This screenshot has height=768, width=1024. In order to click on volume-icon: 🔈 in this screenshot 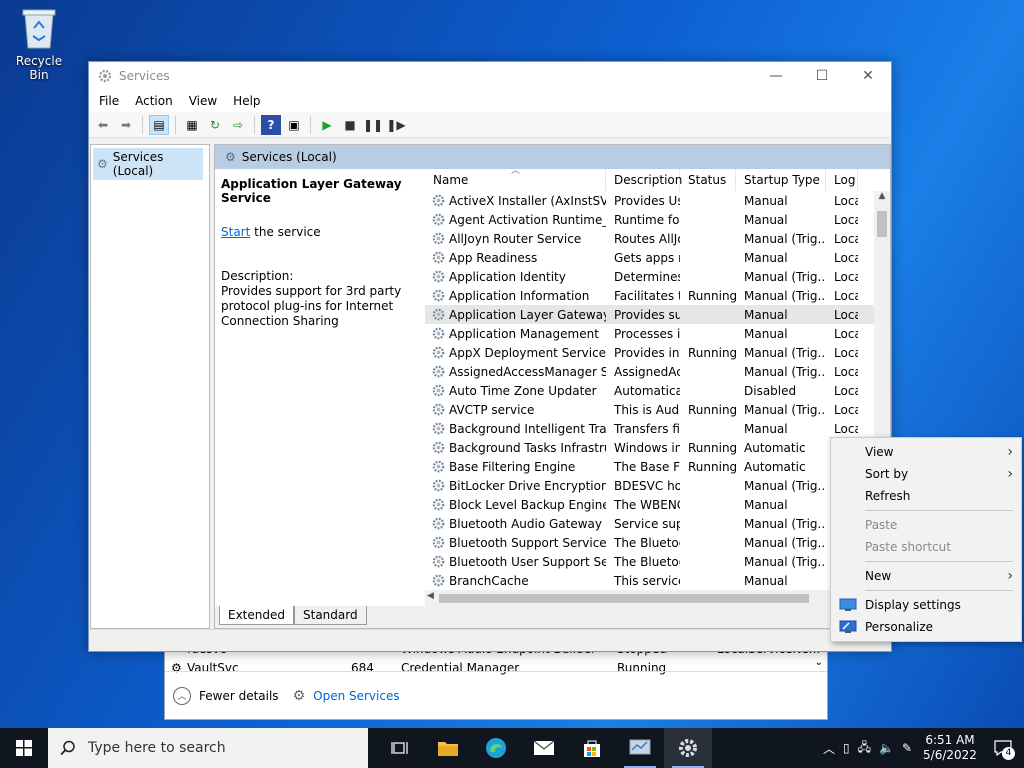, I will do `click(886, 748)`.